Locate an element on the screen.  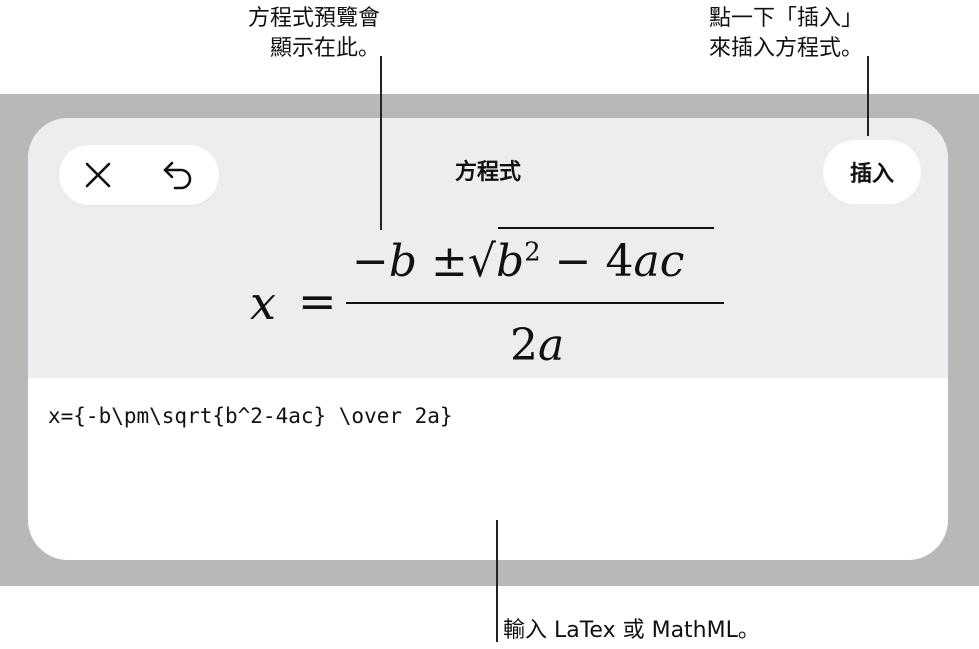
den-a: a is located at coordinates (551, 345).